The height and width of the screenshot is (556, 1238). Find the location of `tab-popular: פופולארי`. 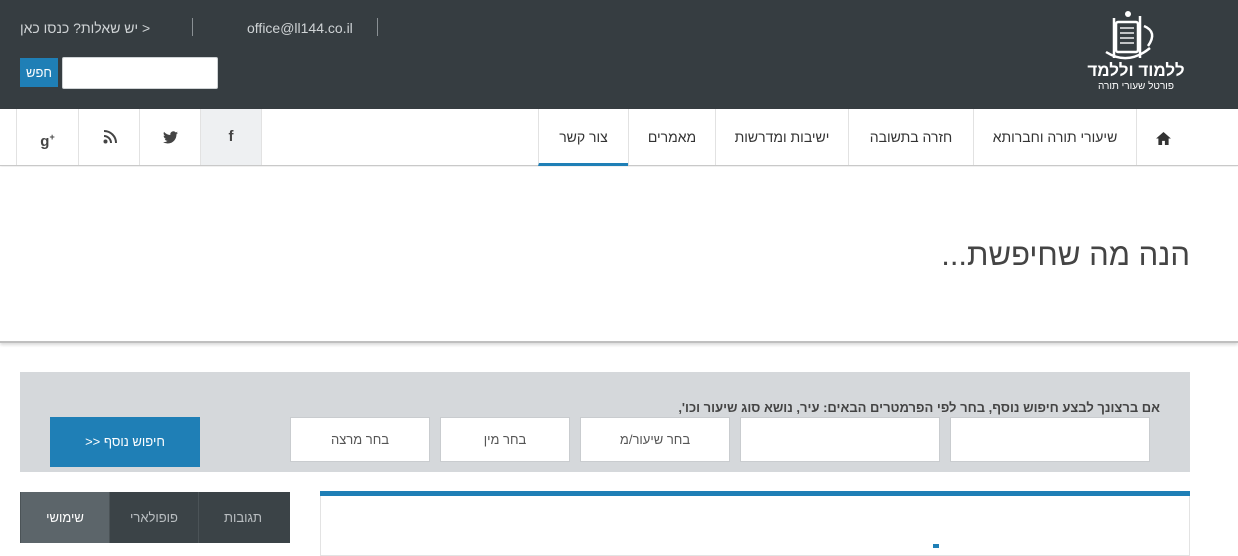

tab-popular: פופולארי is located at coordinates (153, 517).